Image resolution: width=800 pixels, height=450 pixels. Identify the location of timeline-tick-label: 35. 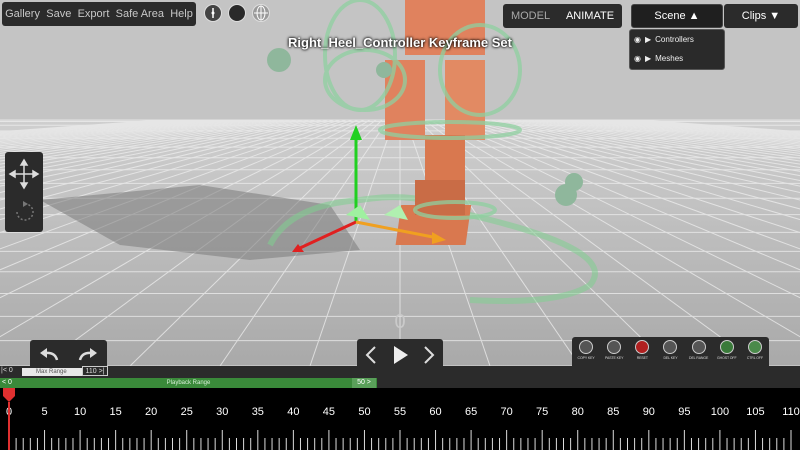
(258, 412).